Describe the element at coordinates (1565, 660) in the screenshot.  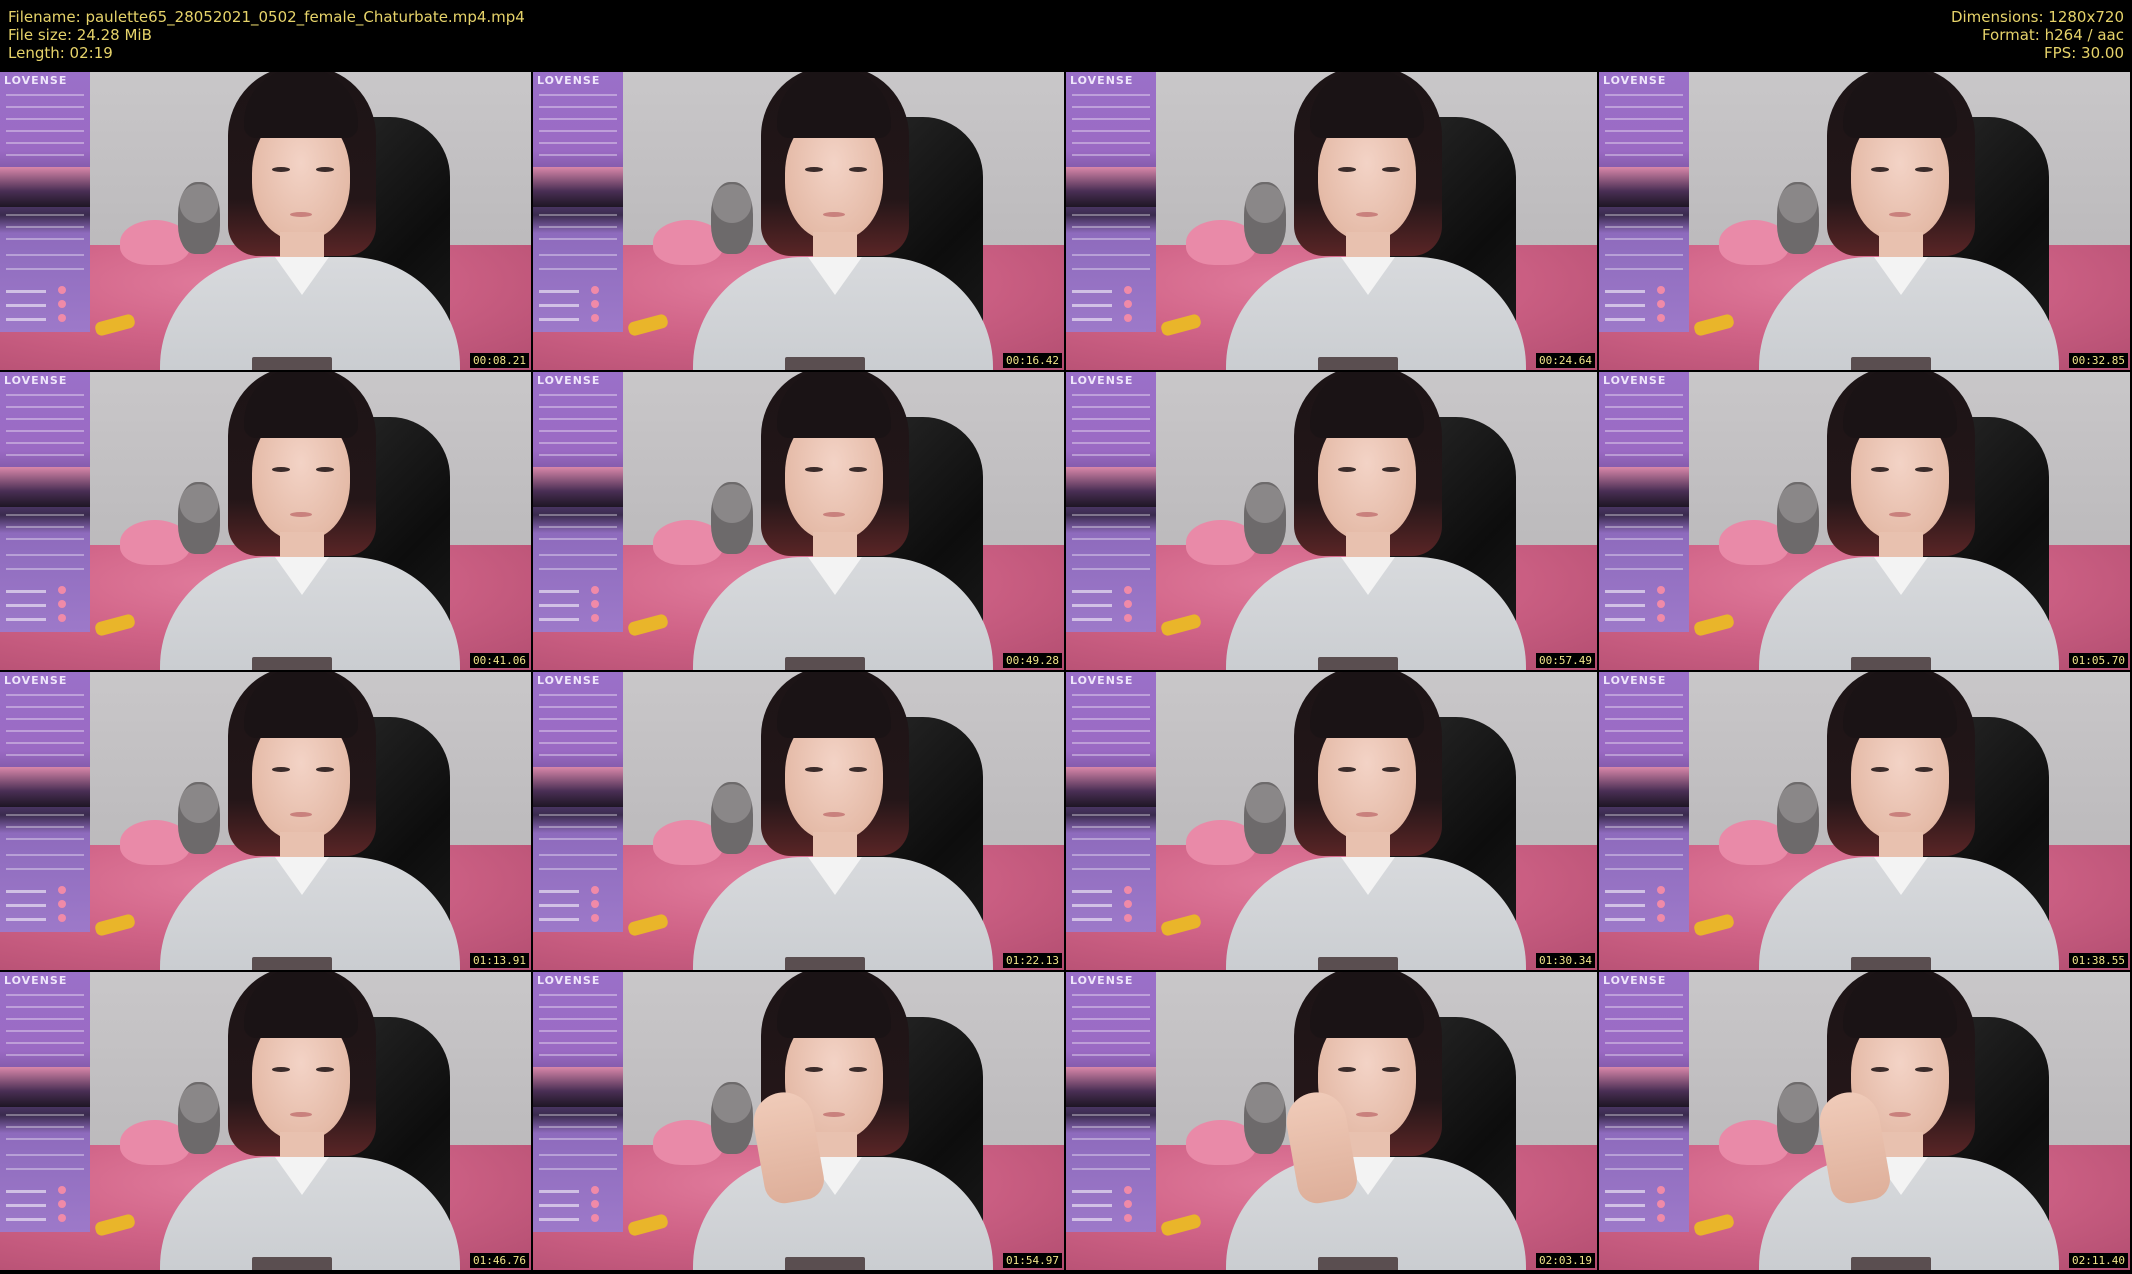
I see `thumbnail-timestamp: 00:57.49` at that location.